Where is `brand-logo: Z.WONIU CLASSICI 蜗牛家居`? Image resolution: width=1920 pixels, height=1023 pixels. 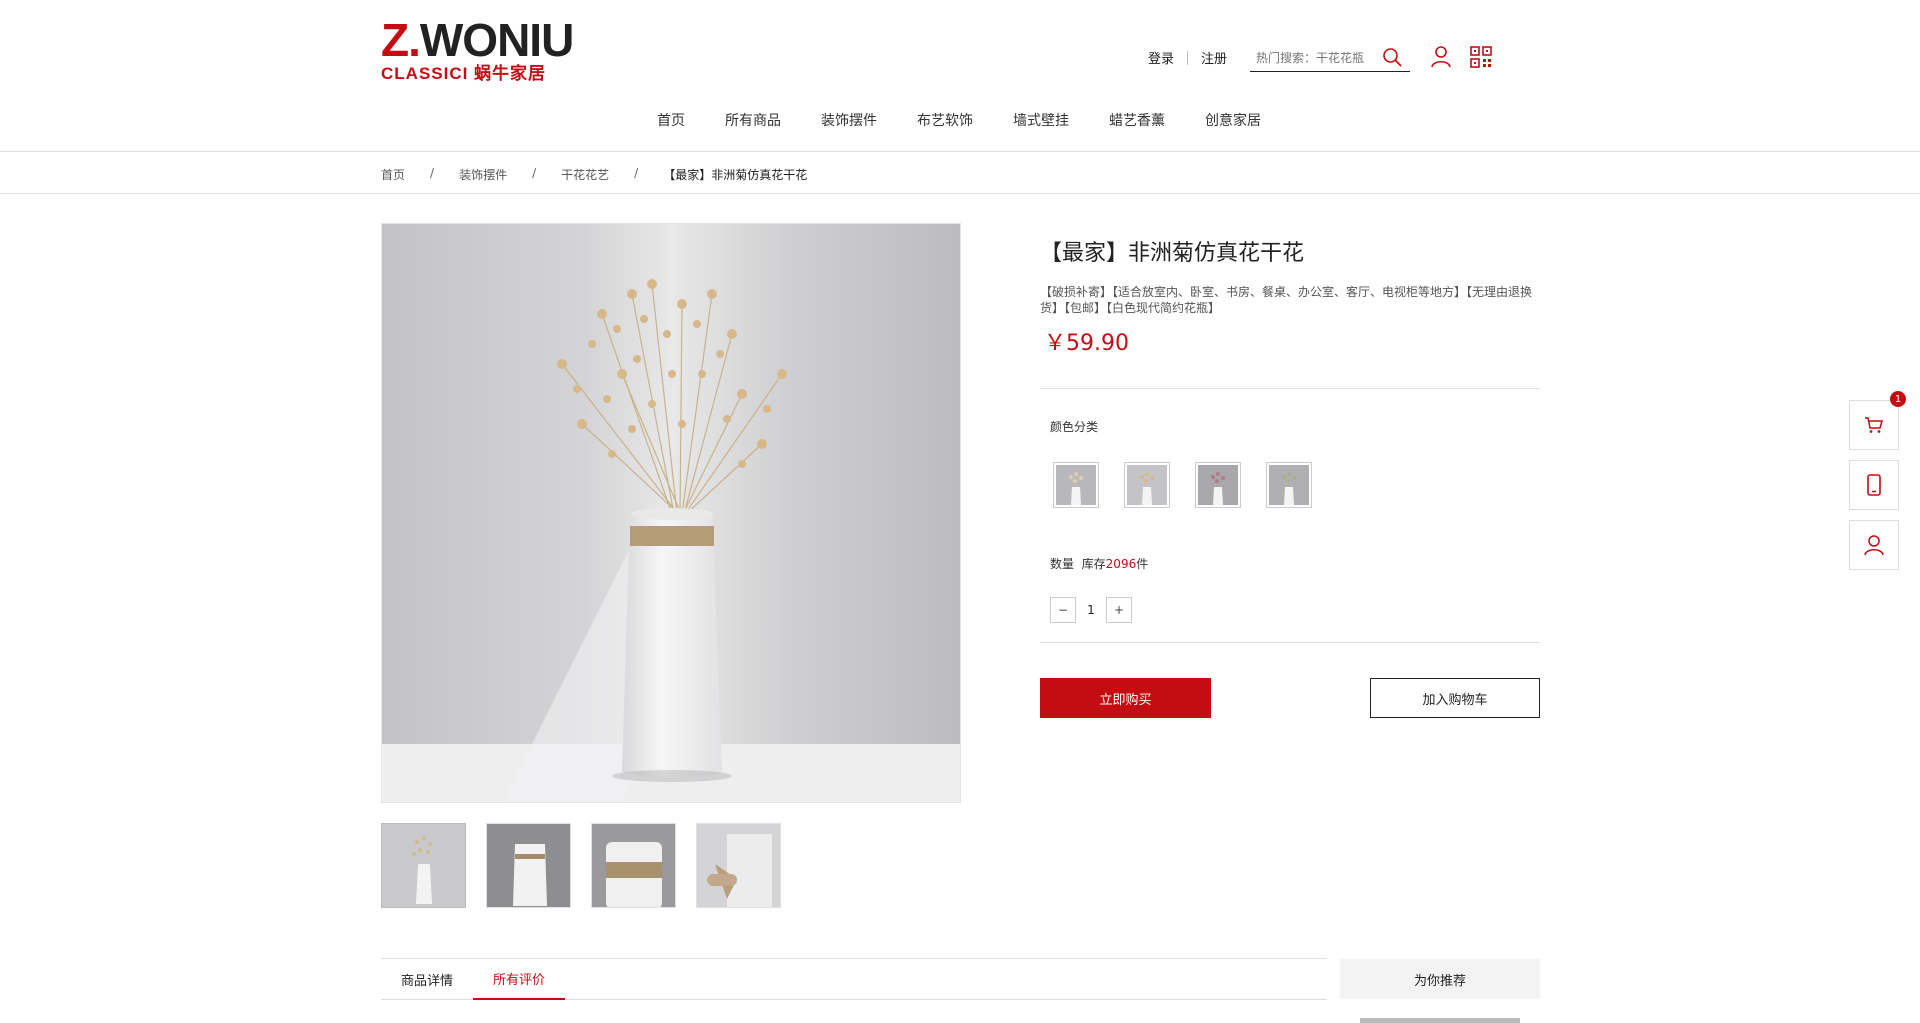 brand-logo: Z.WONIU CLASSICI 蜗牛家居 is located at coordinates (477, 49).